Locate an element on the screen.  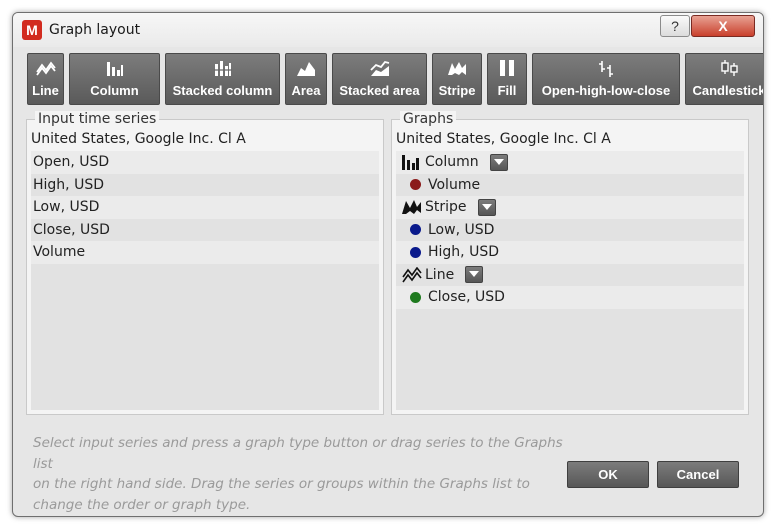
graph-type-label: Column is located at coordinates (452, 162).